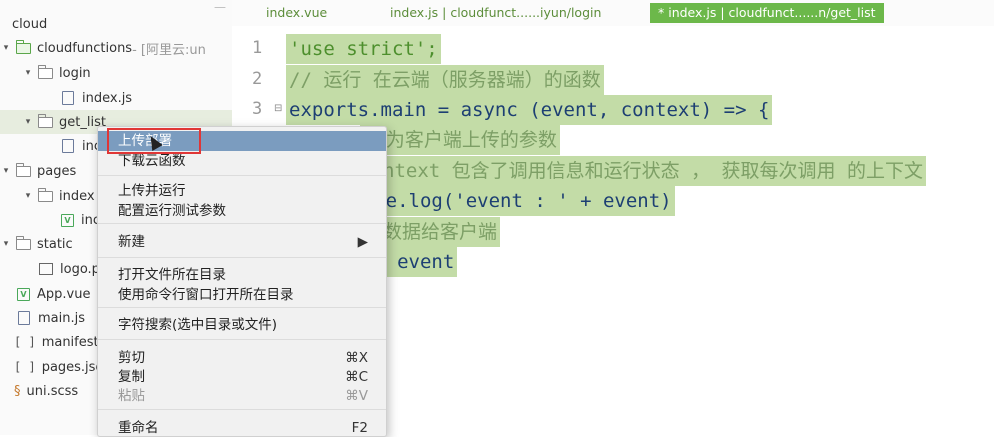 The image size is (994, 437). What do you see at coordinates (243, 275) in the screenshot?
I see `menu-item-5: 打开文件所在目录` at bounding box center [243, 275].